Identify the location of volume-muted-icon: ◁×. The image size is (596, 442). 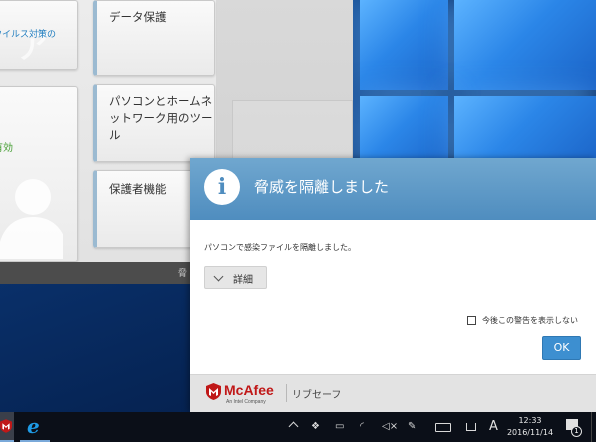
(390, 427).